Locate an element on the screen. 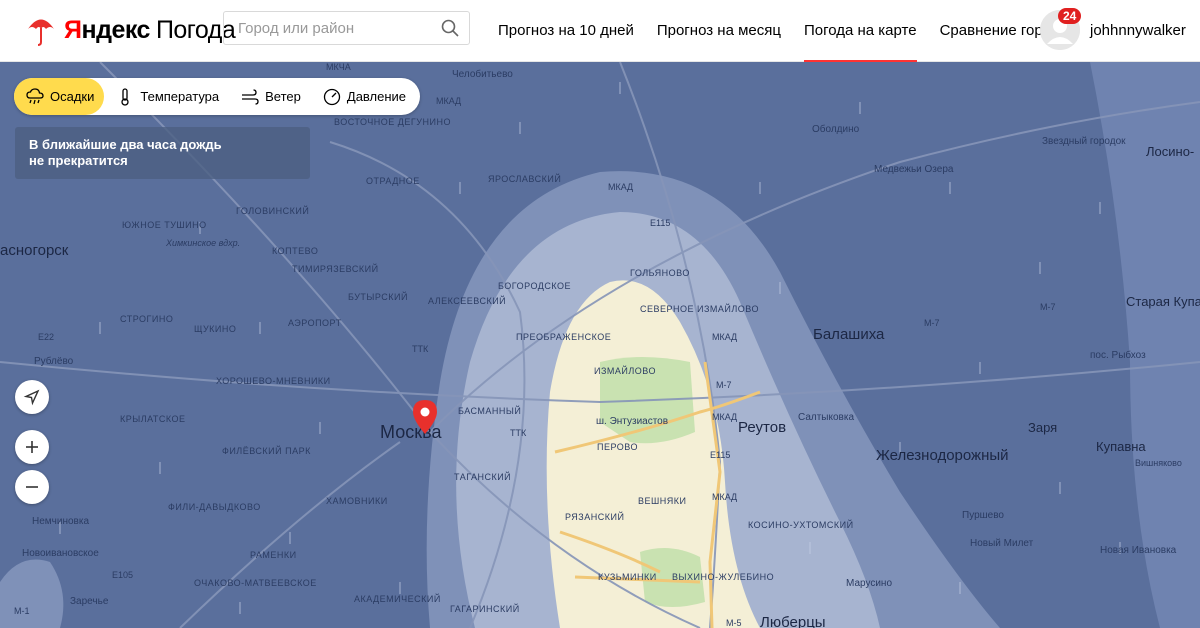 Image resolution: width=1200 pixels, height=628 pixels. location-pin-icon is located at coordinates (425, 417).